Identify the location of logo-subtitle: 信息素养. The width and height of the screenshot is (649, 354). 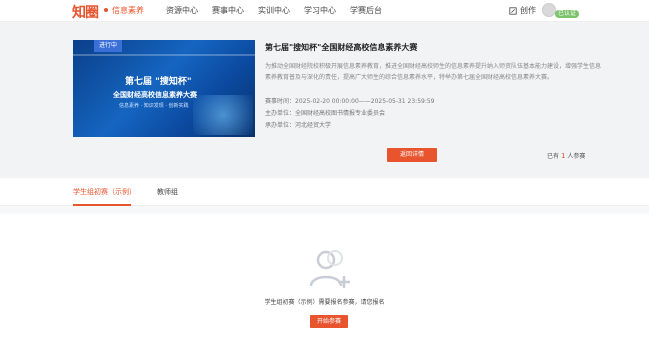
(128, 10).